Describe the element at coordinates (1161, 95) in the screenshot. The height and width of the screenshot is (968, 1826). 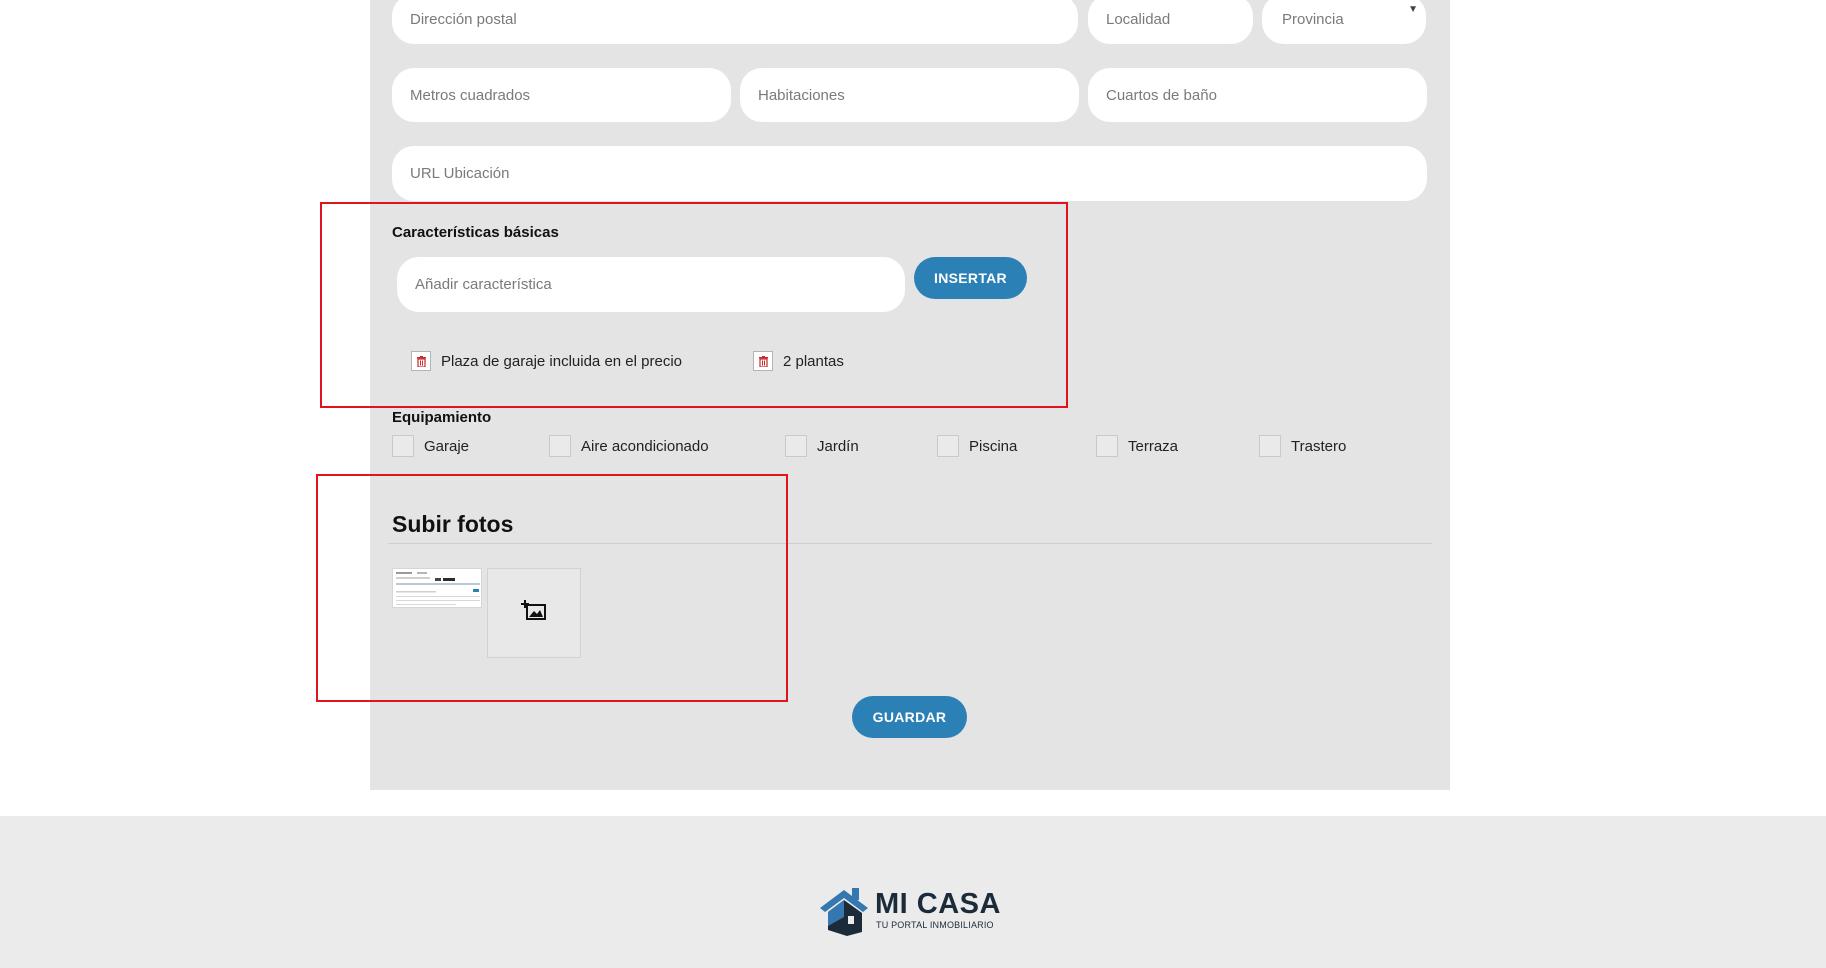
I see `bathrooms-placeholder: Cuartos de baño` at that location.